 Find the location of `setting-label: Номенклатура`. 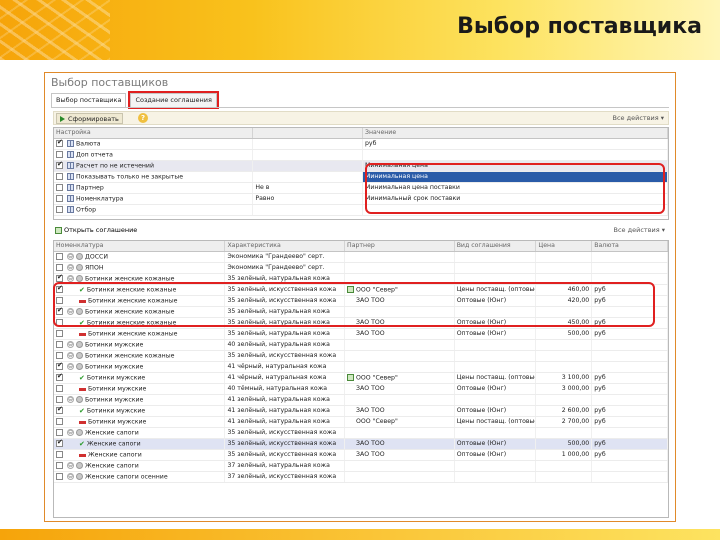

setting-label: Номенклатура is located at coordinates (100, 199).